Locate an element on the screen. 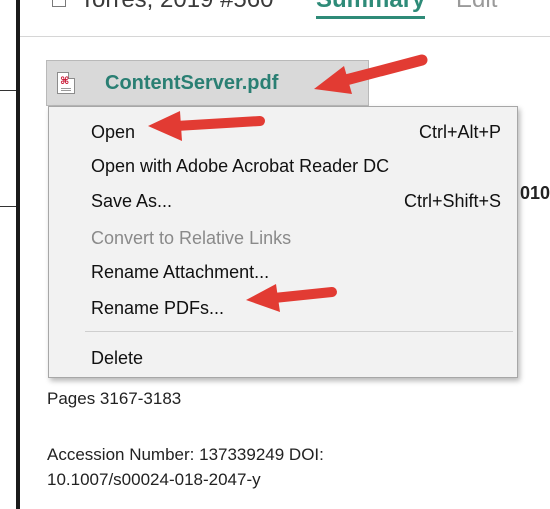 This screenshot has height=509, width=550. menu-item-shortcut: Ctrl+Shift+S is located at coordinates (452, 201).